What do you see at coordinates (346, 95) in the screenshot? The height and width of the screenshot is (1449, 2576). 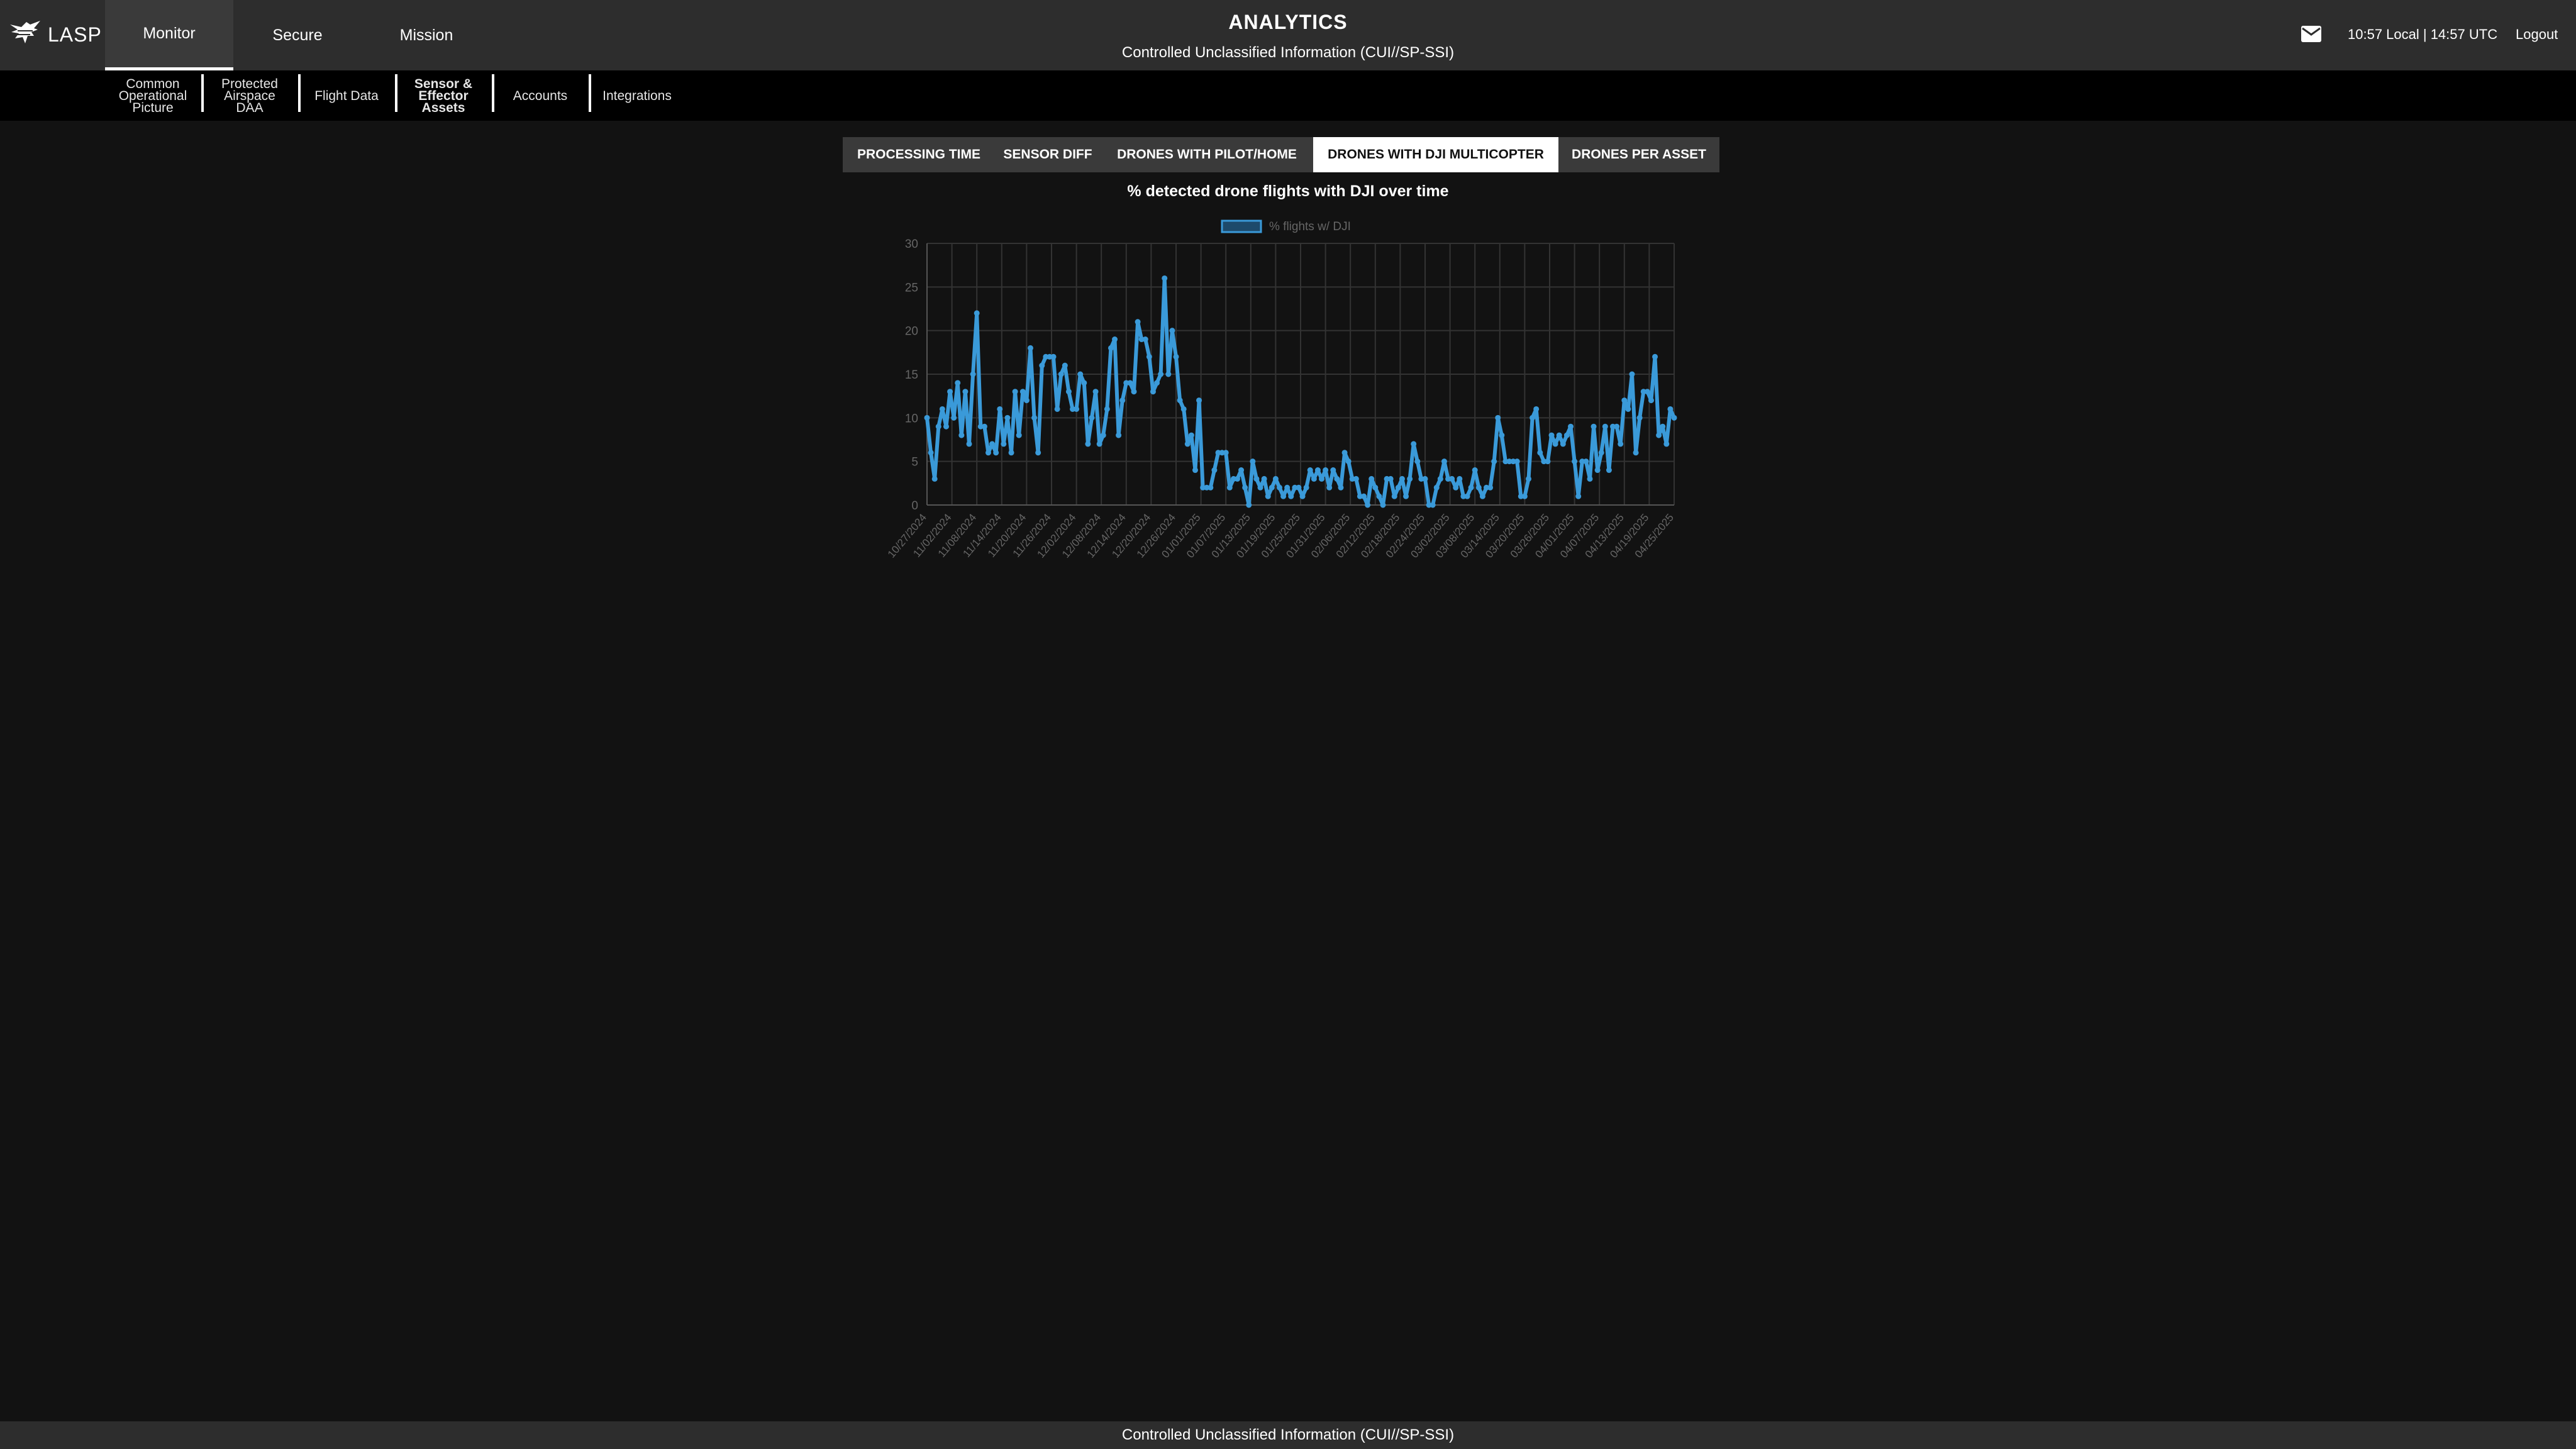 I see `subnav-flight-data: Flight Data` at bounding box center [346, 95].